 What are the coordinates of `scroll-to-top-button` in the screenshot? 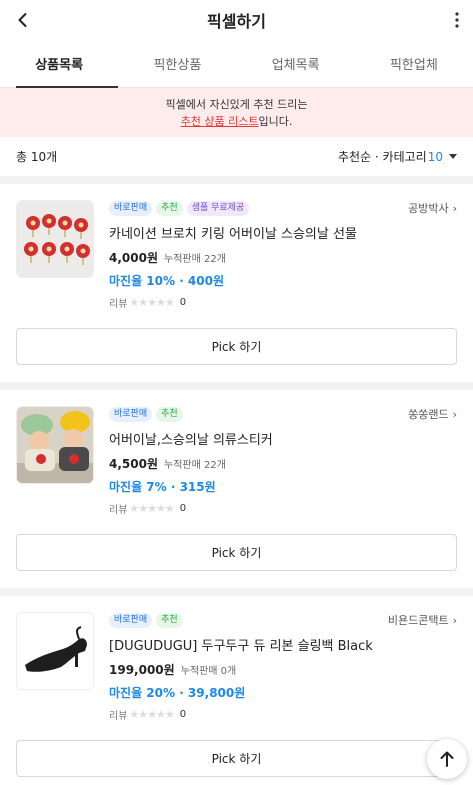 It's located at (447, 759).